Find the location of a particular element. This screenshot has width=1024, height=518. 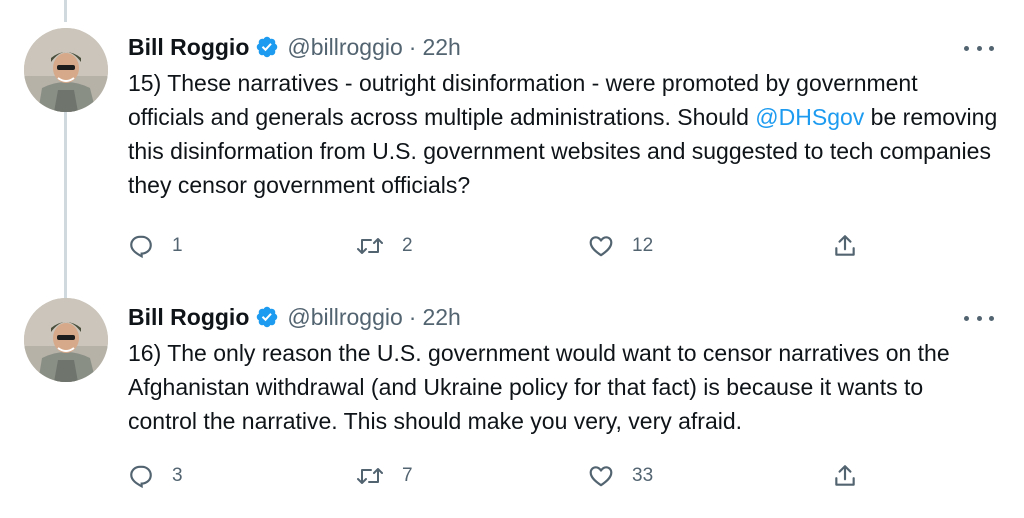

tweet-actions: 1 2 12 is located at coordinates (498, 246).